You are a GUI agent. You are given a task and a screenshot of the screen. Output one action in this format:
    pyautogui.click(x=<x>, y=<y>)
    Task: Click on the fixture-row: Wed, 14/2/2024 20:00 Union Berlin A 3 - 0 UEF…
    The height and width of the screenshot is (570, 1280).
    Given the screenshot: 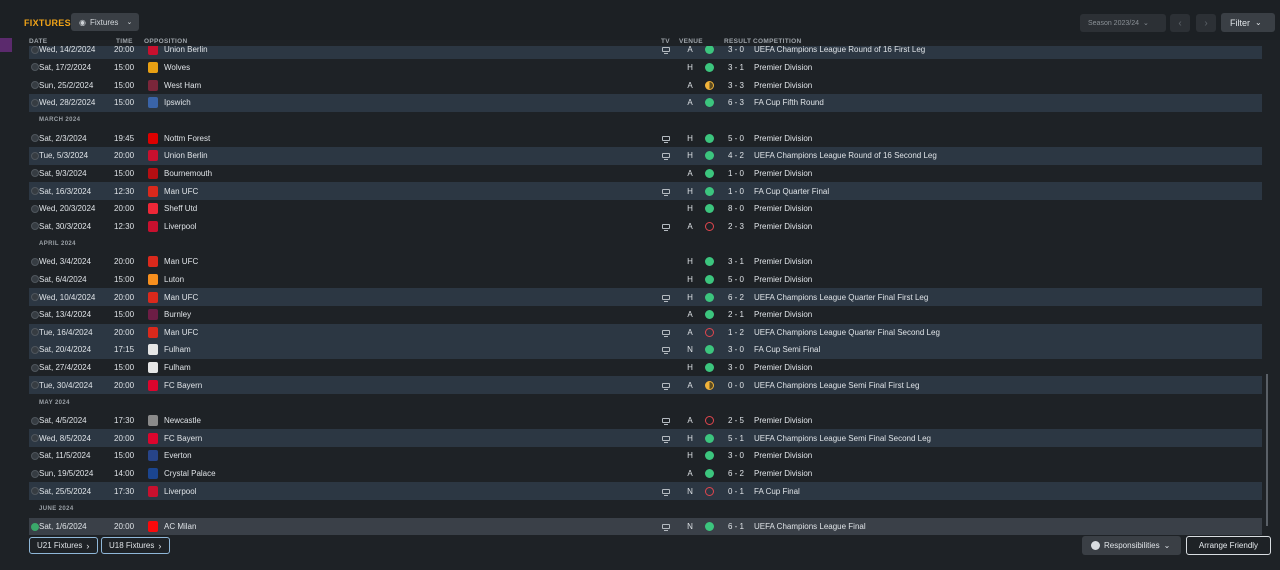 What is the action you would take?
    pyautogui.click(x=645, y=52)
    